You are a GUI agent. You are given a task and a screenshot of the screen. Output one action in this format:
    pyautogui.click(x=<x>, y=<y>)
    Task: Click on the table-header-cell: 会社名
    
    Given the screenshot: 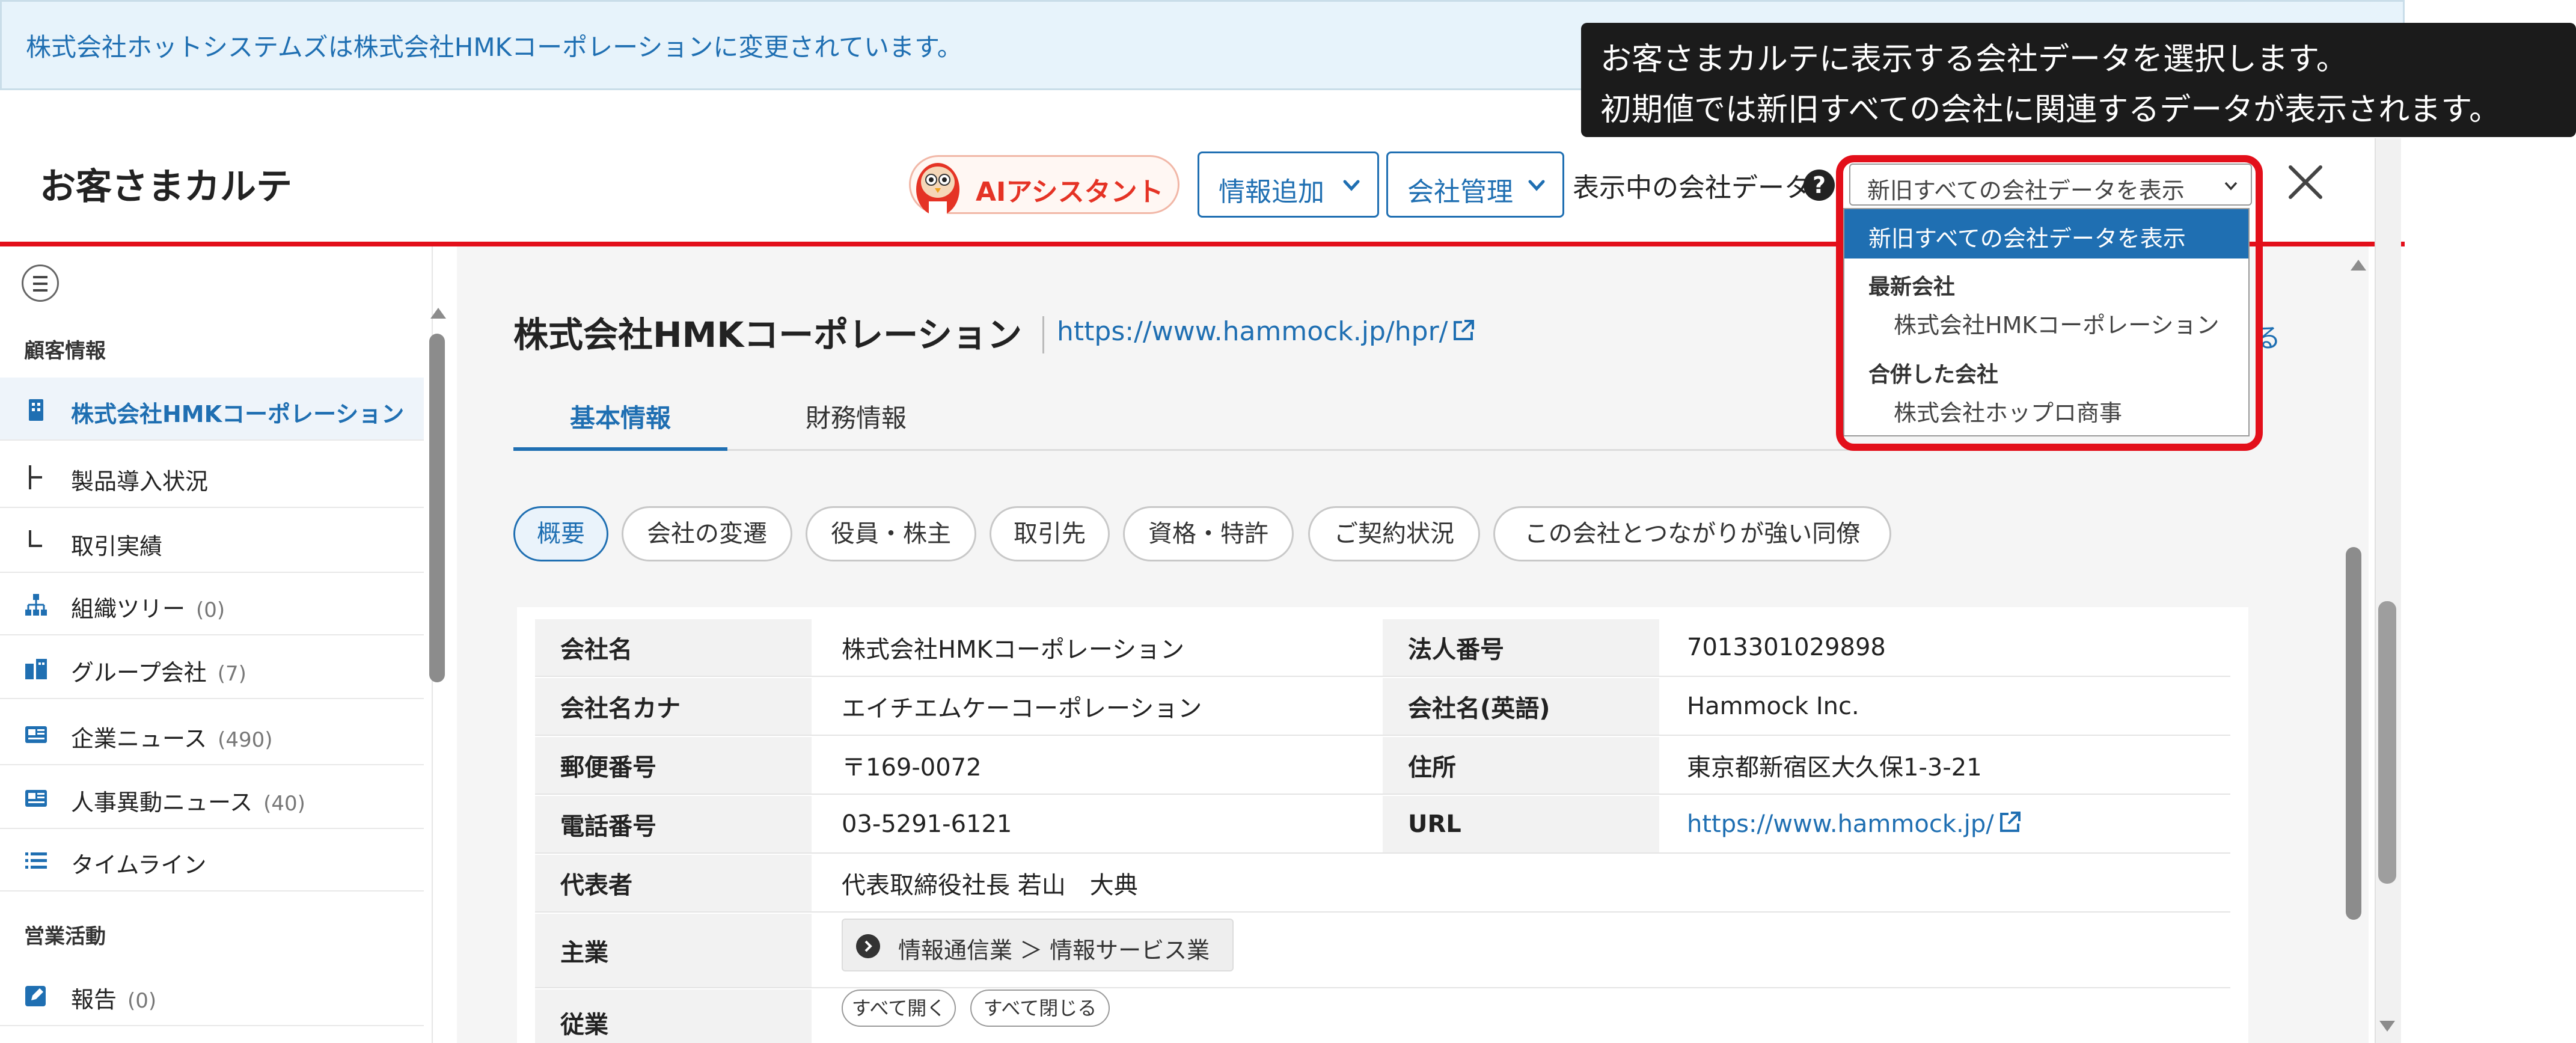 What is the action you would take?
    pyautogui.click(x=673, y=647)
    